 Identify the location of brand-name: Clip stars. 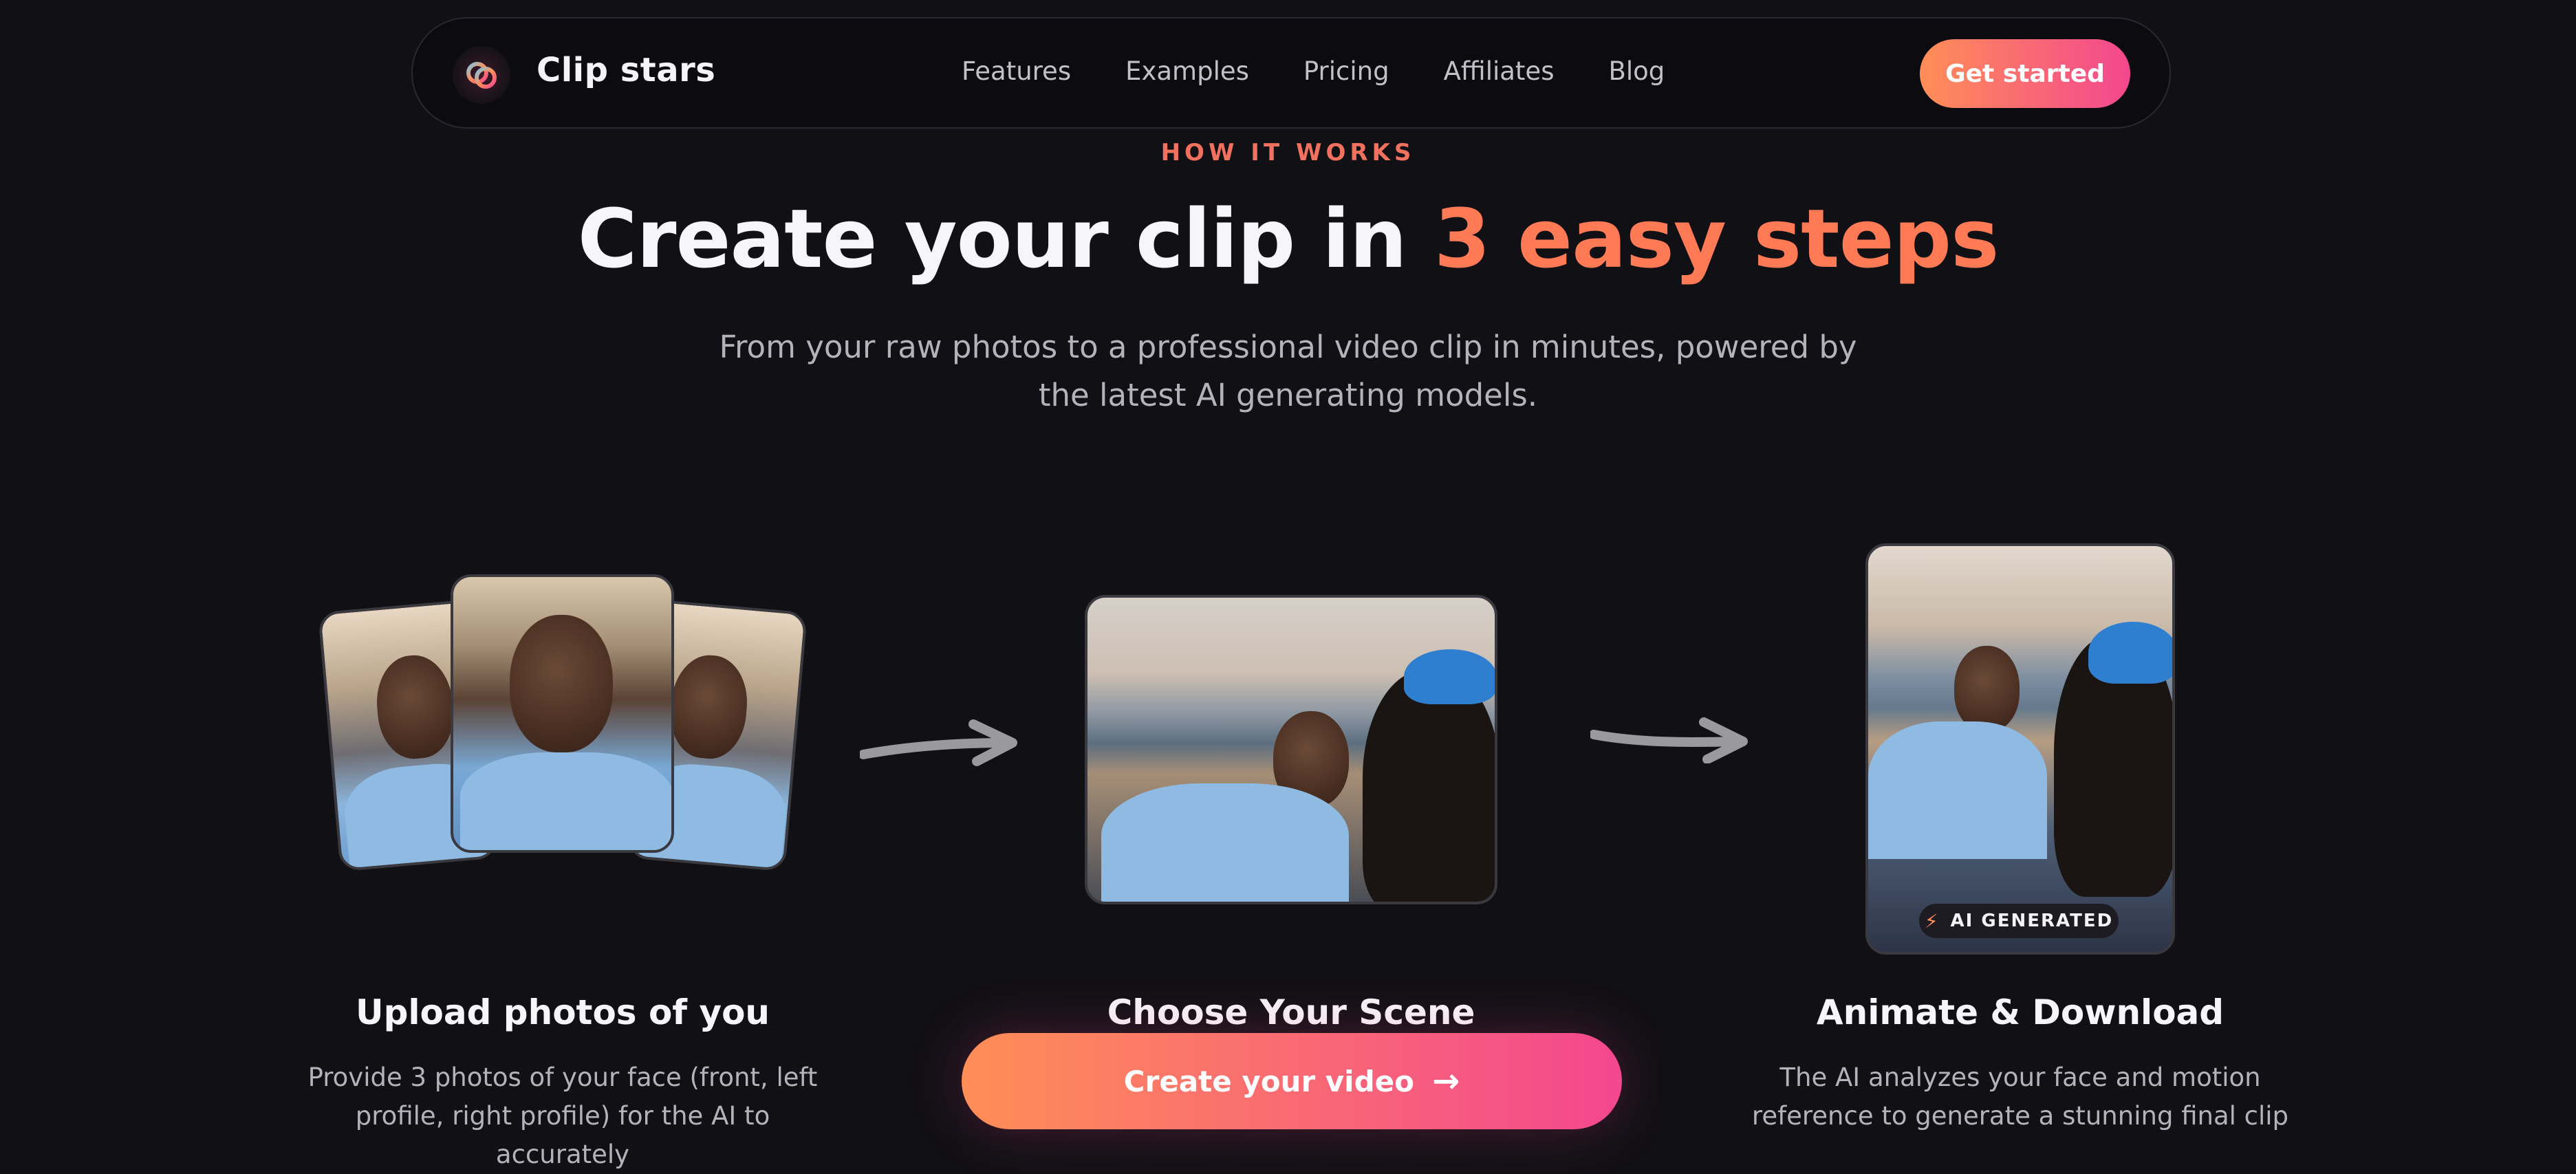
(626, 70).